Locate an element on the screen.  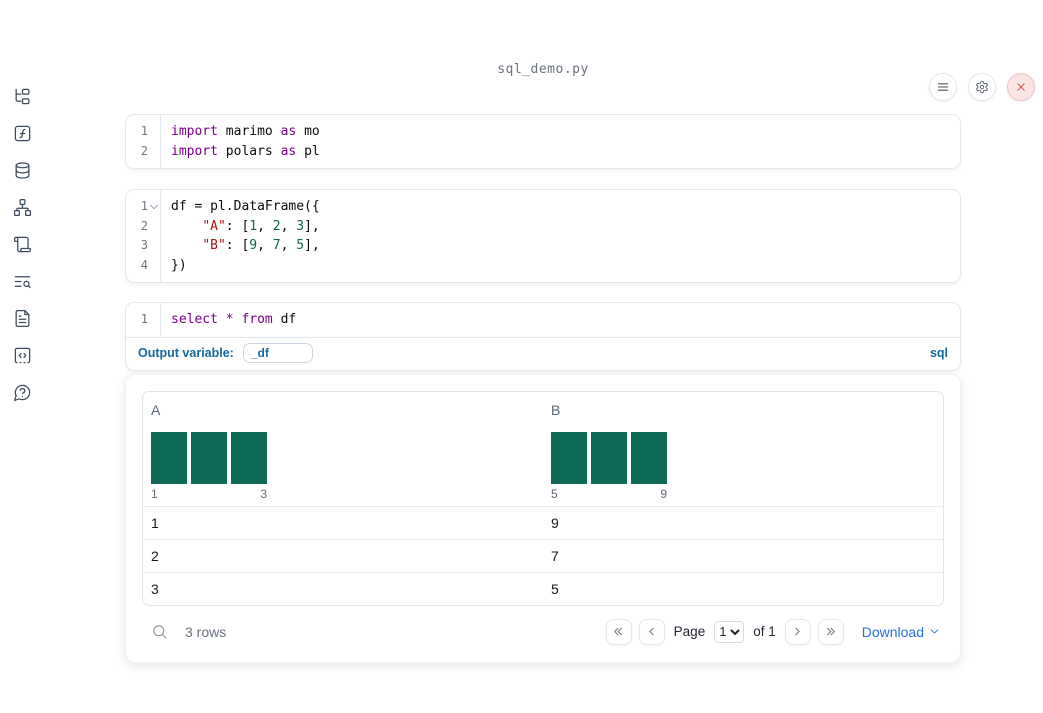
code-editor: 1 select * from df is located at coordinates (543, 320).